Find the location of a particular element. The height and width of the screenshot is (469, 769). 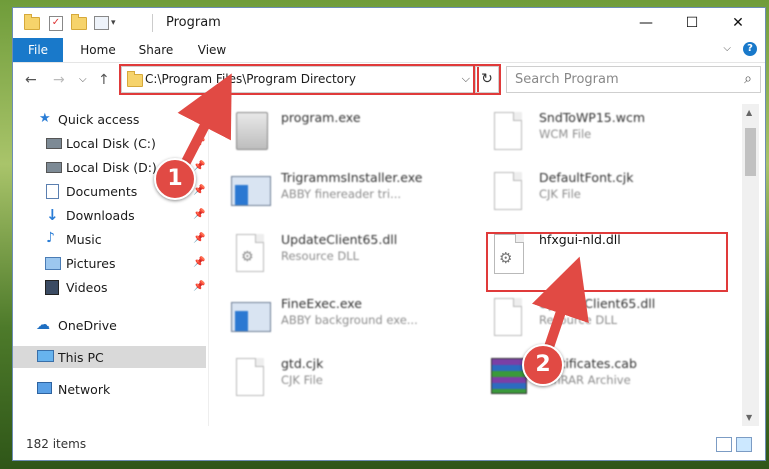

callout-1: 1 is located at coordinates (175, 179).